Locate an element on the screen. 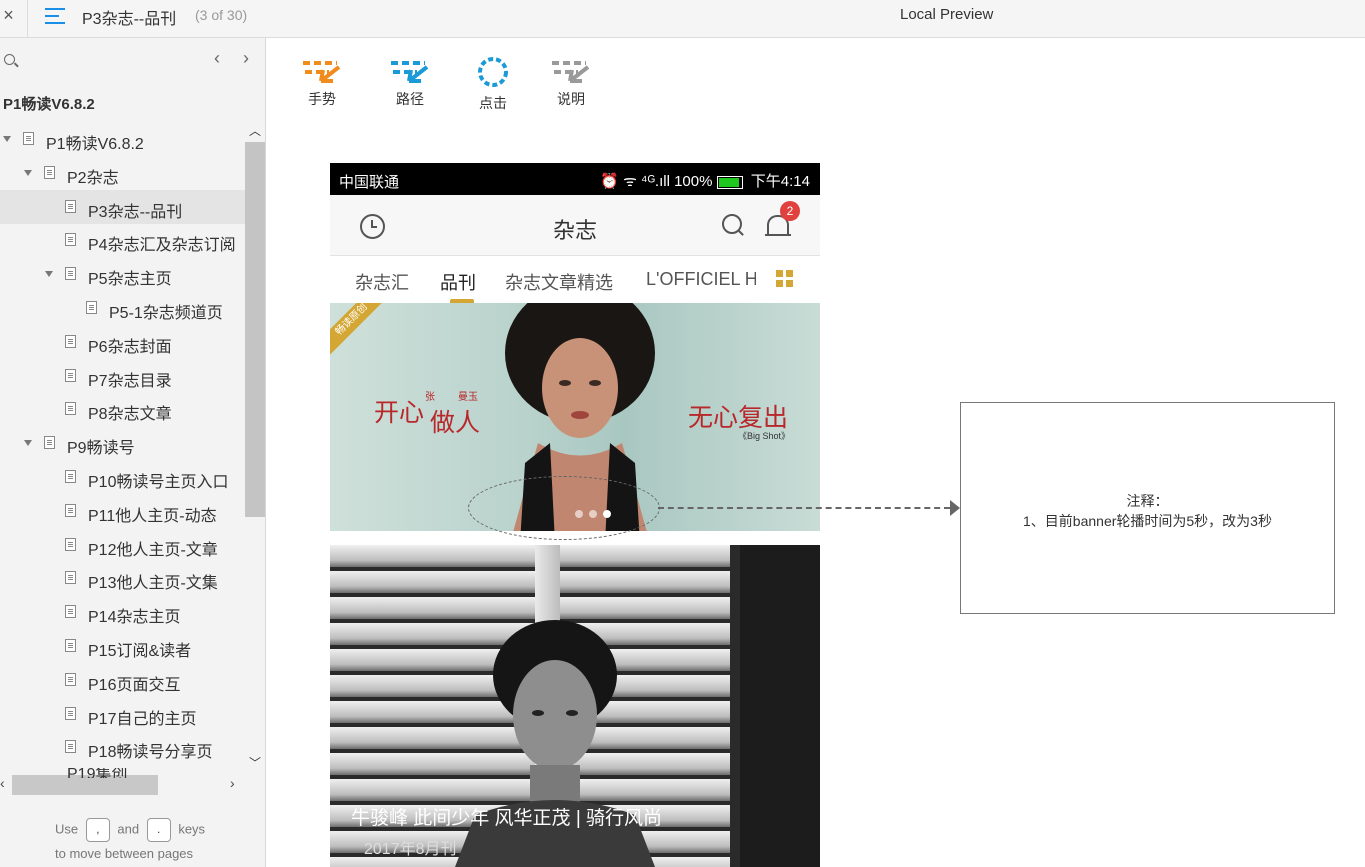 The image size is (1365, 867). gesture-legend-icon is located at coordinates (322, 72).